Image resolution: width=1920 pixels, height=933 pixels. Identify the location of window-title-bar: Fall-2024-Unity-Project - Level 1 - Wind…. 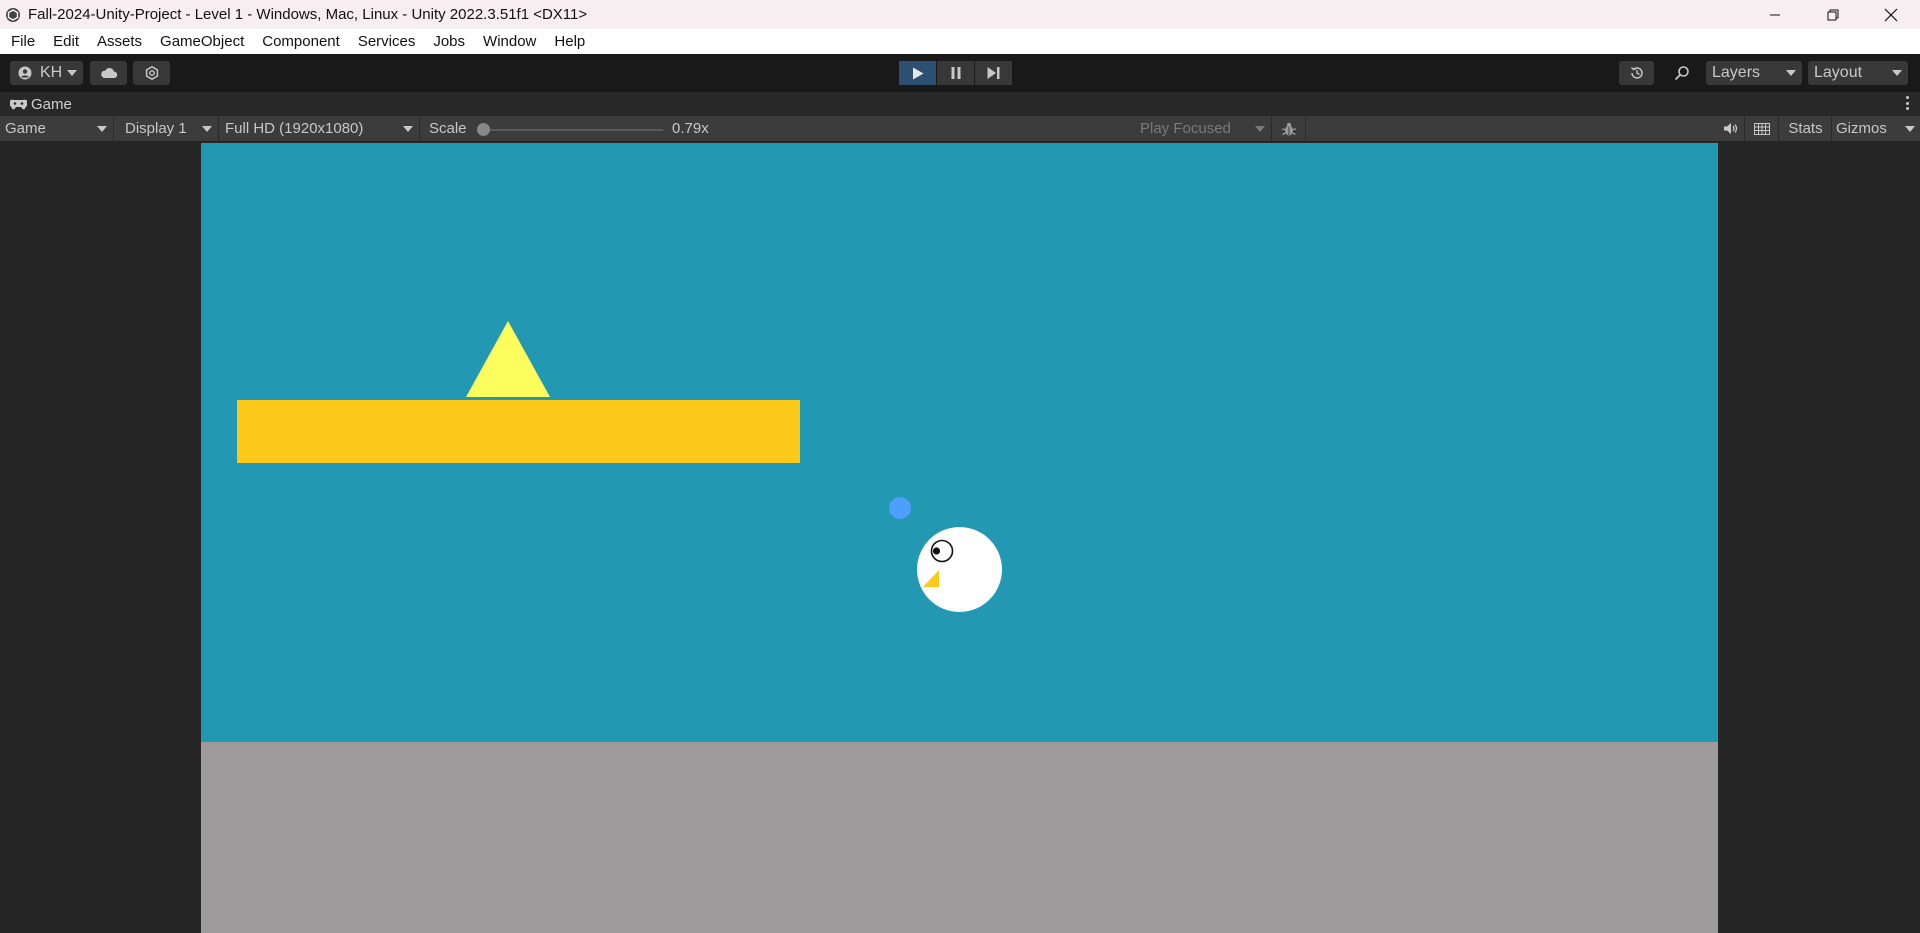
(960, 14).